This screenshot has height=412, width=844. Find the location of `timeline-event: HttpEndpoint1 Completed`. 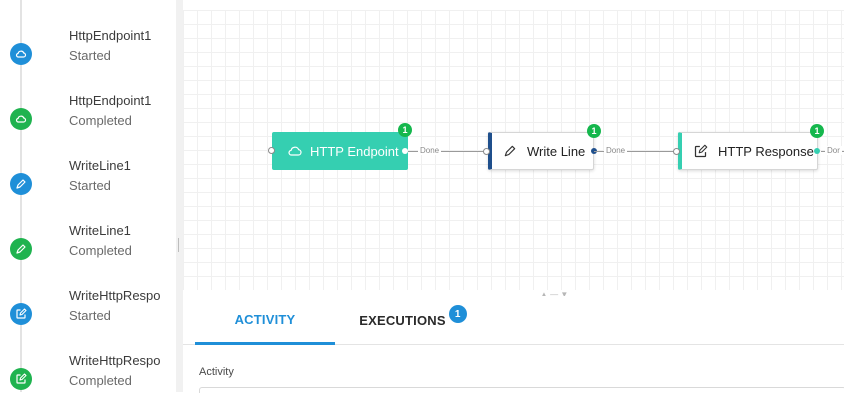

timeline-event: HttpEndpoint1 Completed is located at coordinates (88, 119).